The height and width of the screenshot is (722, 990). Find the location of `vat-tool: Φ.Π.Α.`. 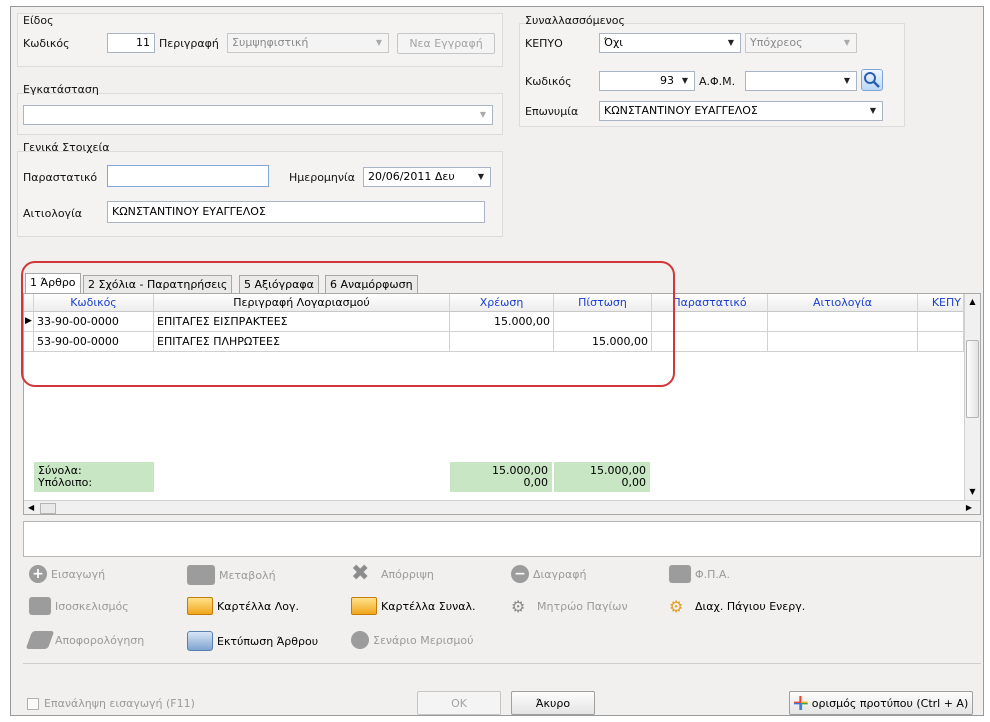

vat-tool: Φ.Π.Α. is located at coordinates (699, 574).